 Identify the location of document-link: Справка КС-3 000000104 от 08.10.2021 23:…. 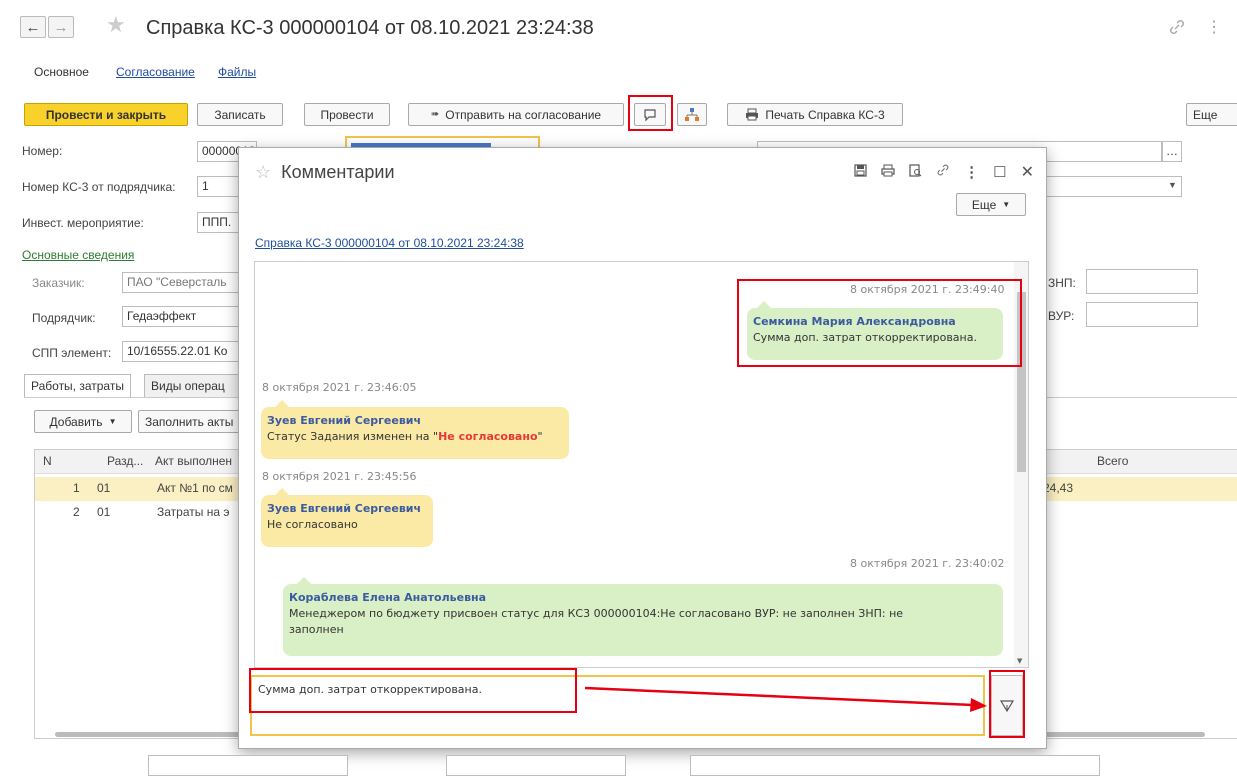
(389, 243).